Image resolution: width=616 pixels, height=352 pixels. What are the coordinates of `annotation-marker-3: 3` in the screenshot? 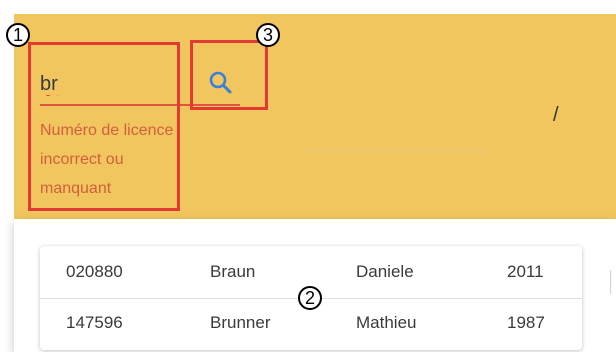 It's located at (268, 35).